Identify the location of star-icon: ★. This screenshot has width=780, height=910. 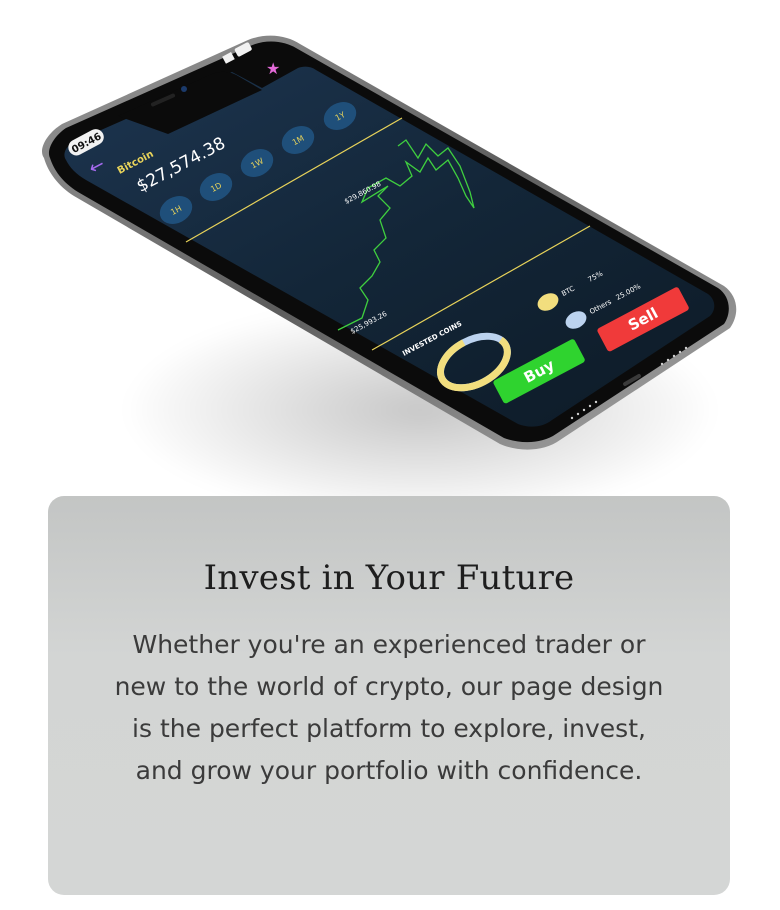
(273, 68).